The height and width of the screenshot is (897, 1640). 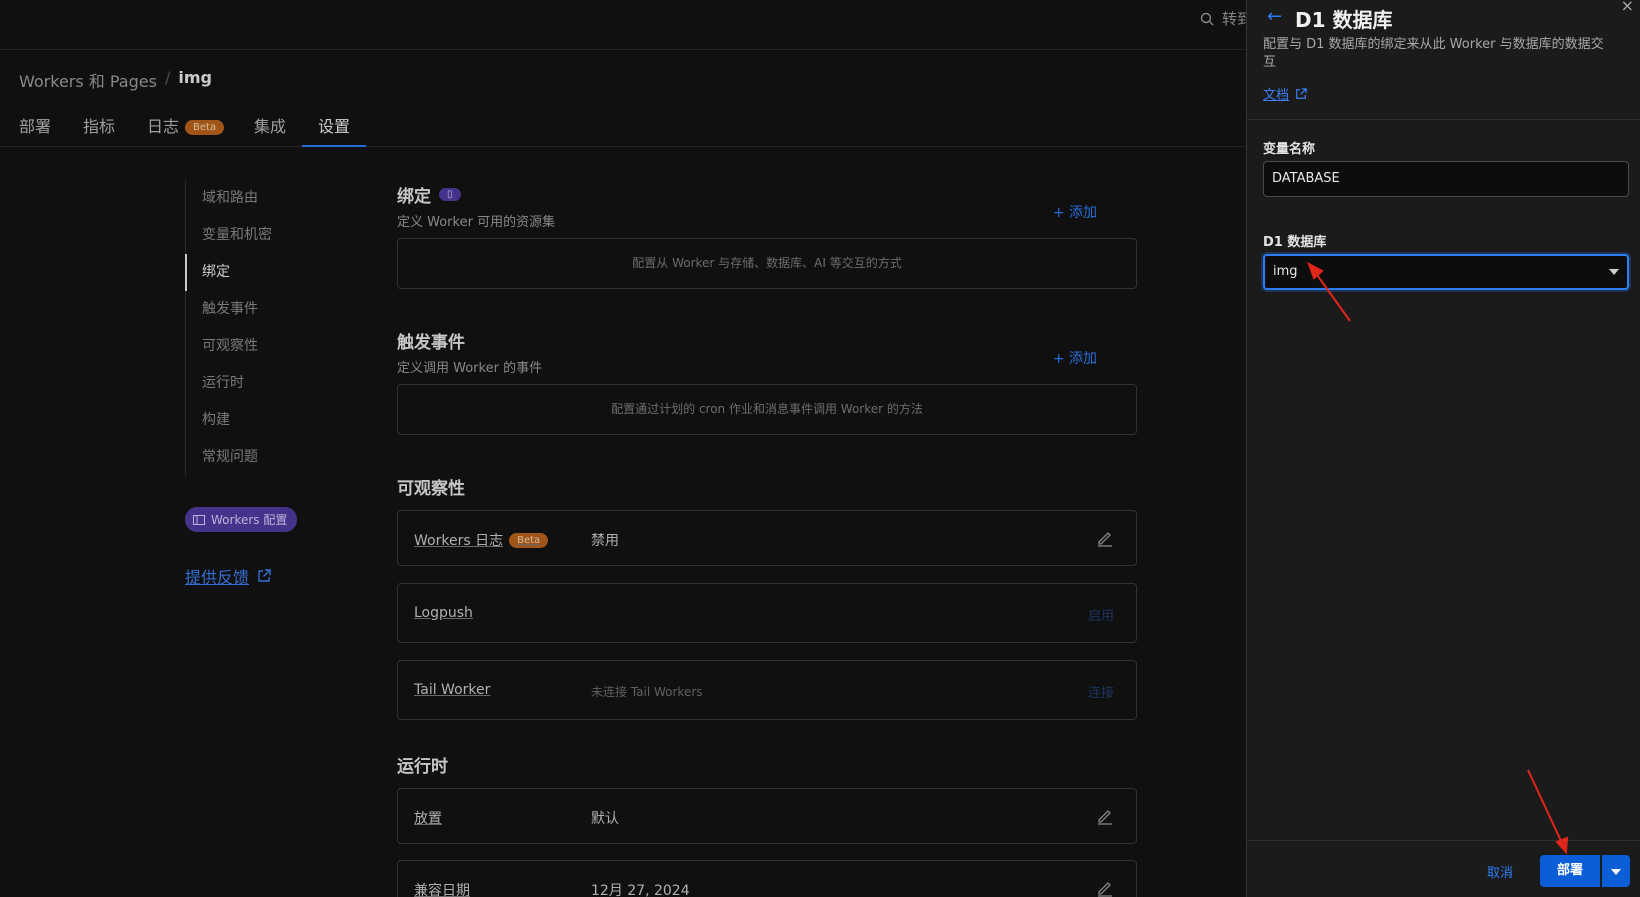 What do you see at coordinates (1301, 93) in the screenshot?
I see `external-link-icon` at bounding box center [1301, 93].